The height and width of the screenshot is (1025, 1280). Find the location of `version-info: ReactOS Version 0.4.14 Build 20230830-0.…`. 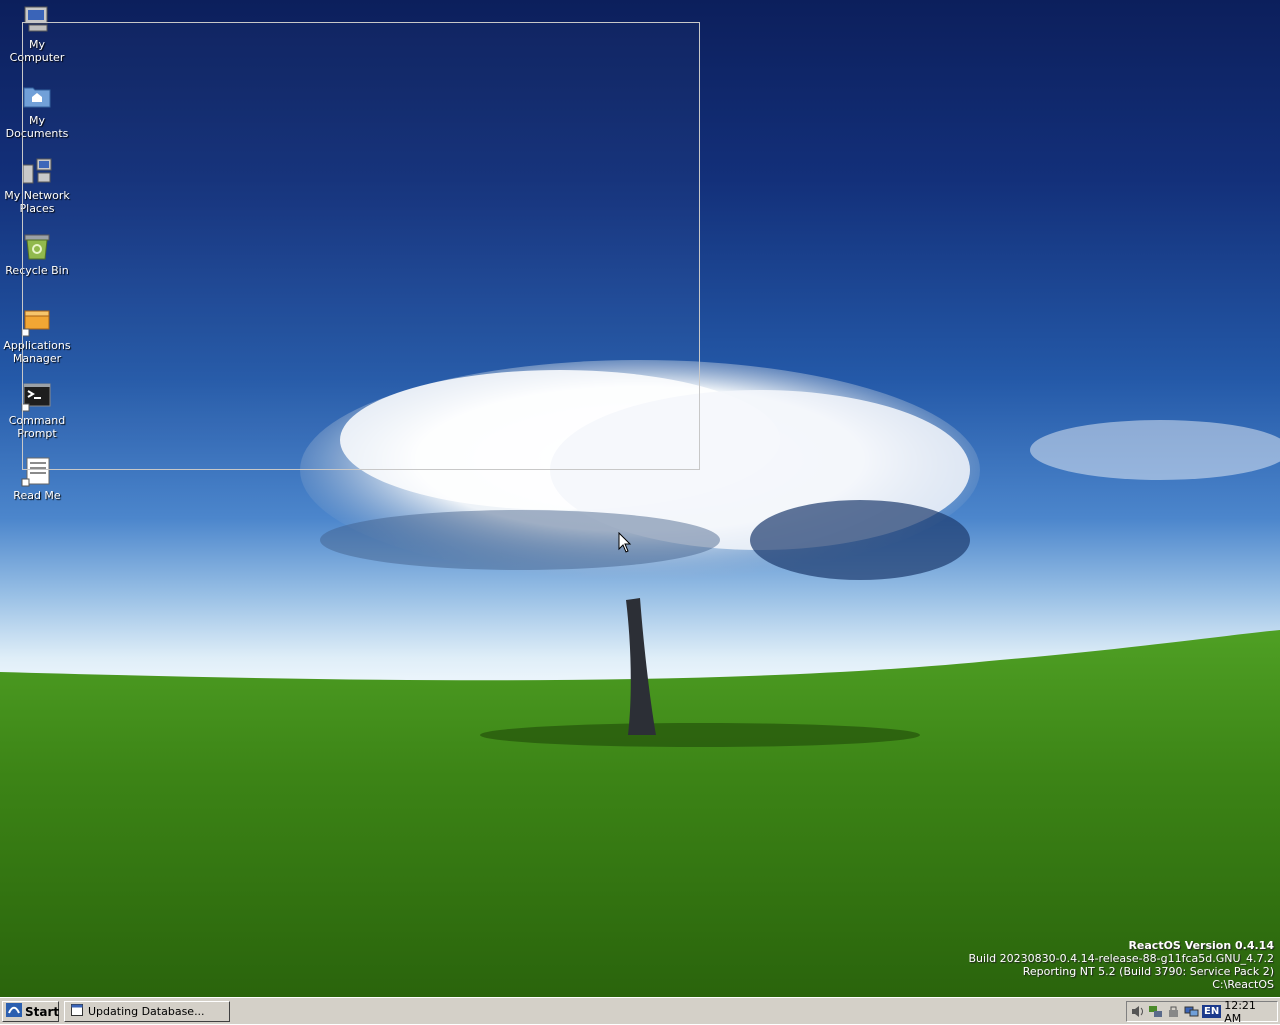

version-info: ReactOS Version 0.4.14 Build 20230830-0.… is located at coordinates (1121, 965).